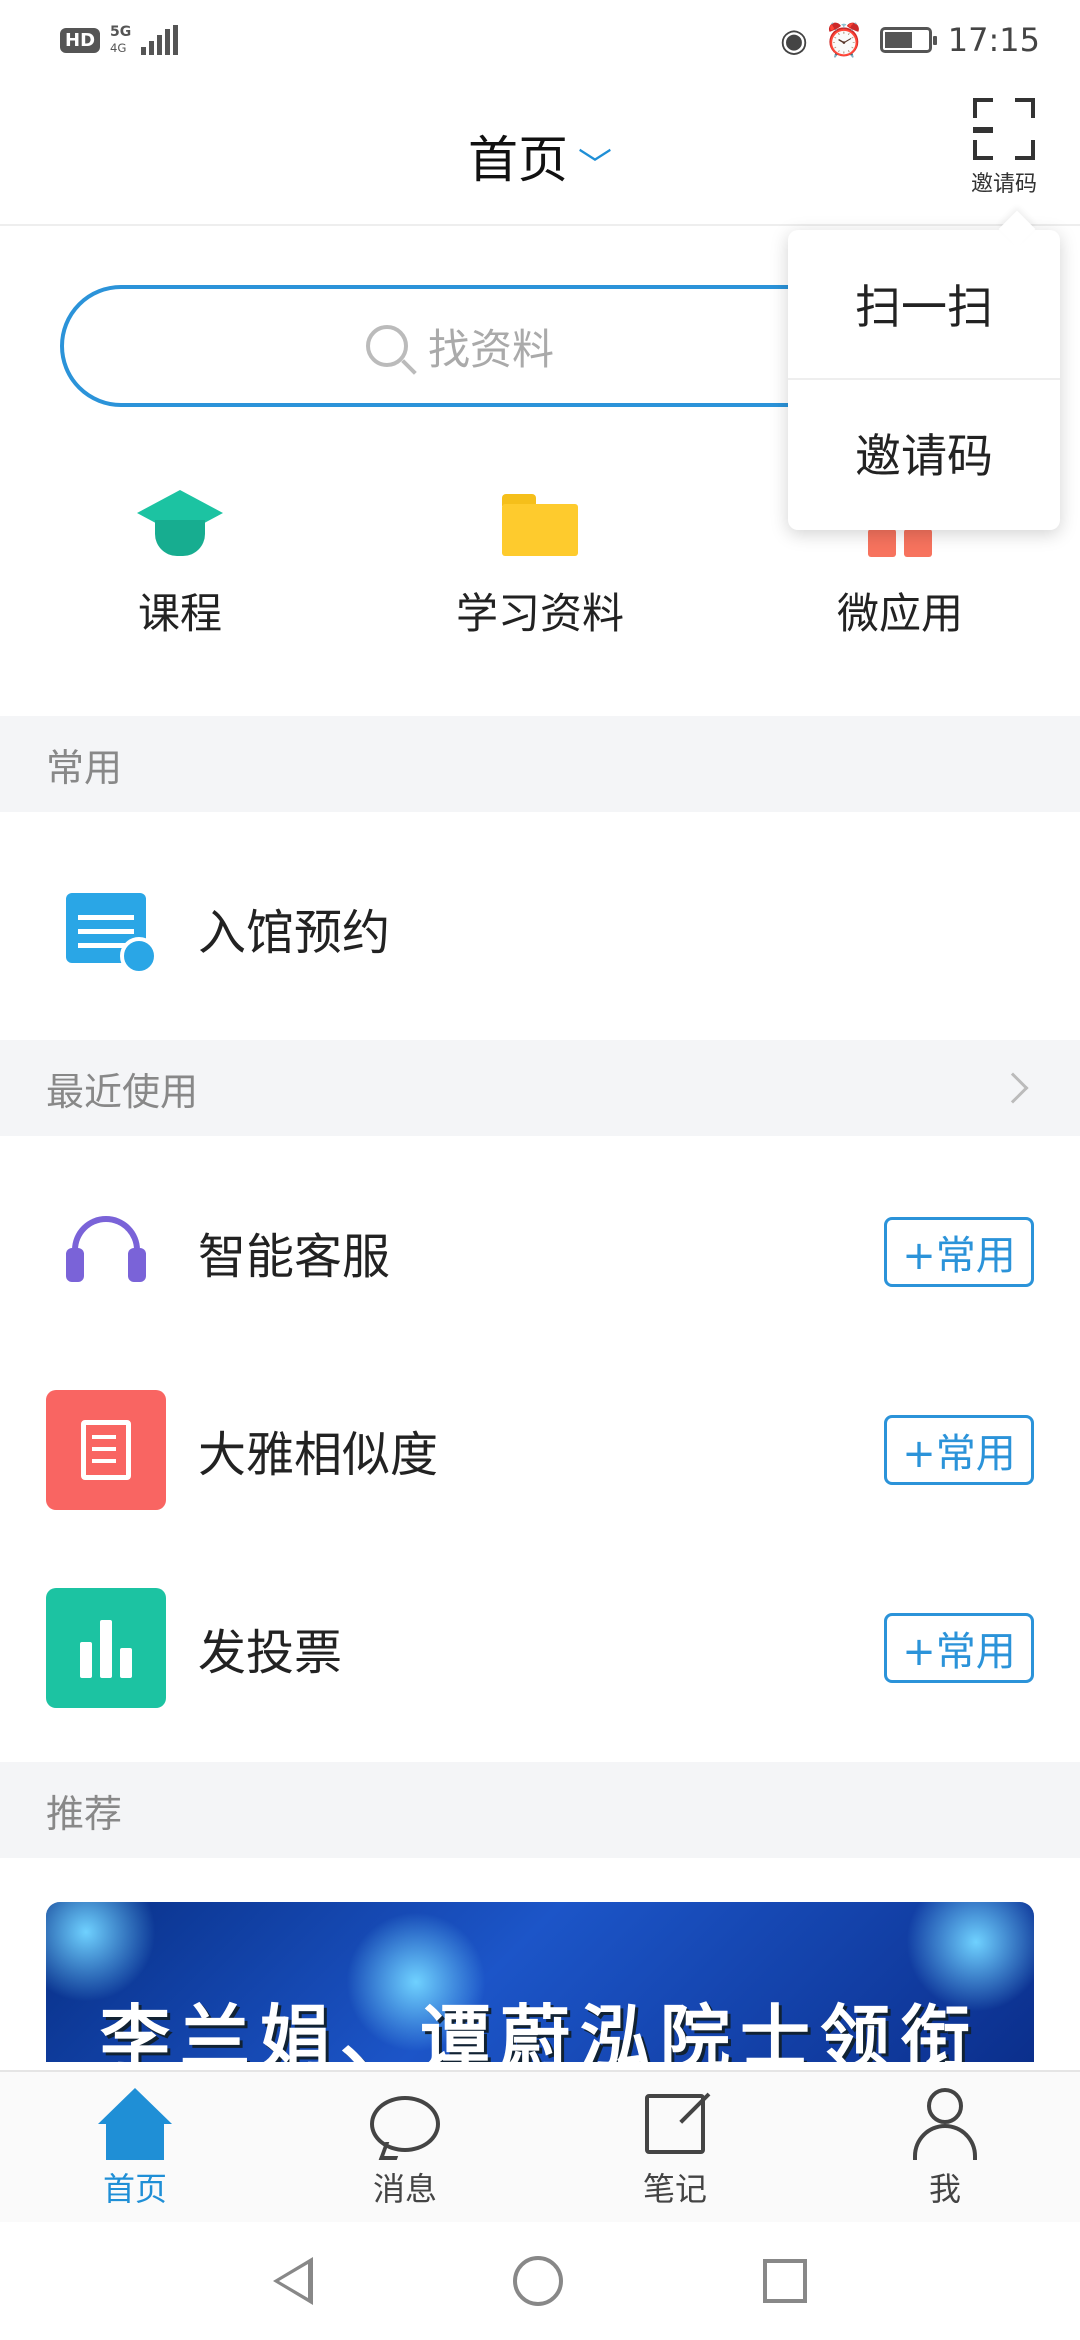  Describe the element at coordinates (540, 1810) in the screenshot. I see `section-header-recommend: 推荐` at that location.